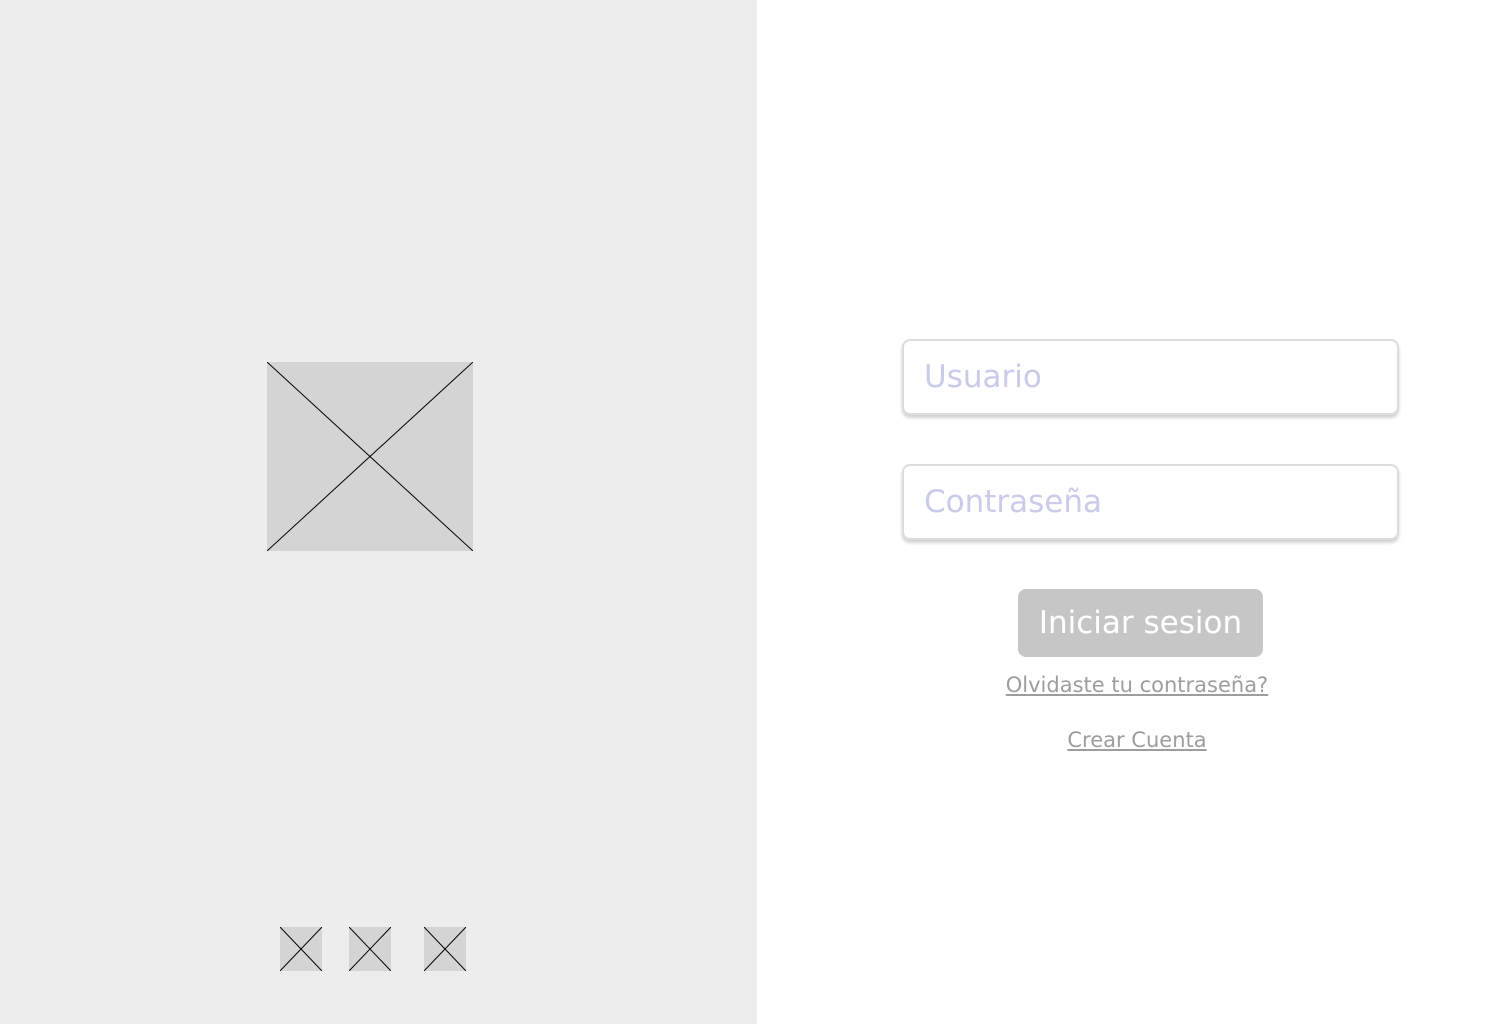 This screenshot has height=1024, width=1512. Describe the element at coordinates (1140, 623) in the screenshot. I see `login-button: Iniciar sesion` at that location.